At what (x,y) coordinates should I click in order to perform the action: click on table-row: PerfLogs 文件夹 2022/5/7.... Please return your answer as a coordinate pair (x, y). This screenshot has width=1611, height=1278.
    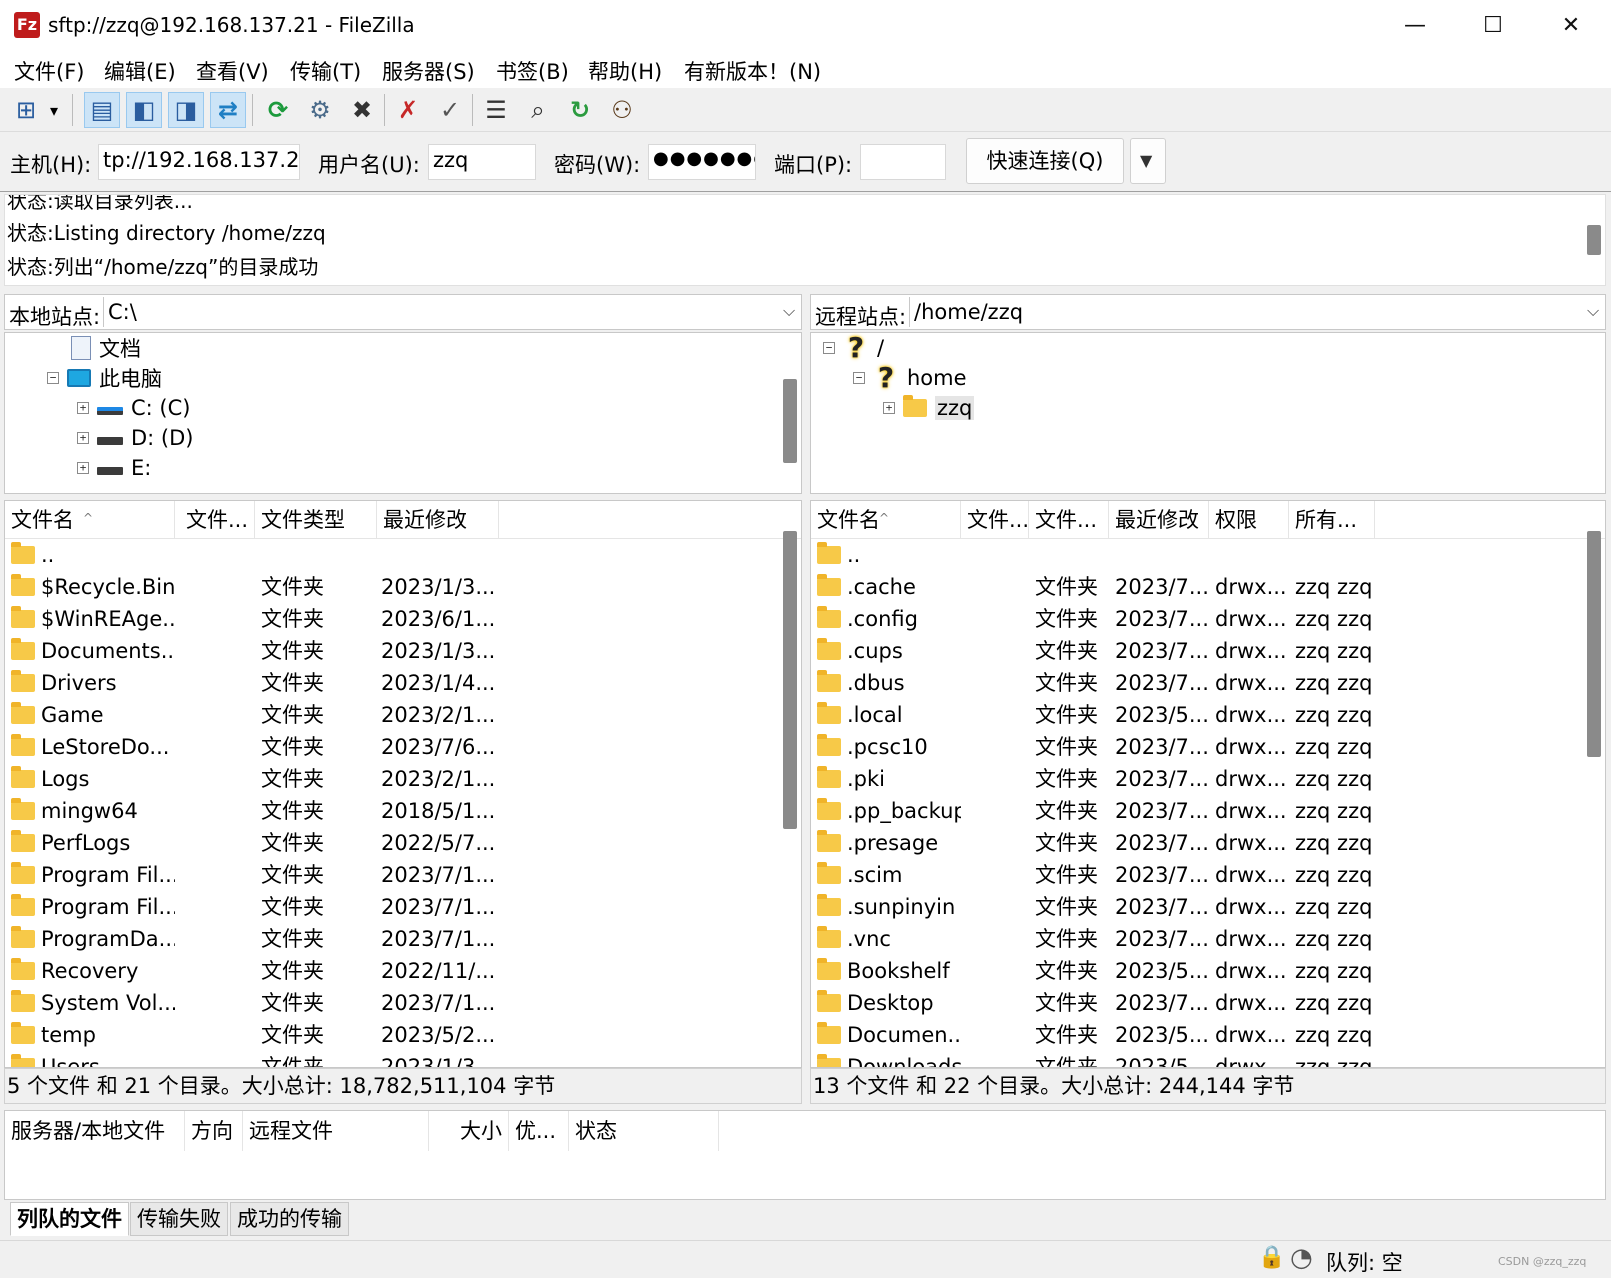
    Looking at the image, I should click on (403, 843).